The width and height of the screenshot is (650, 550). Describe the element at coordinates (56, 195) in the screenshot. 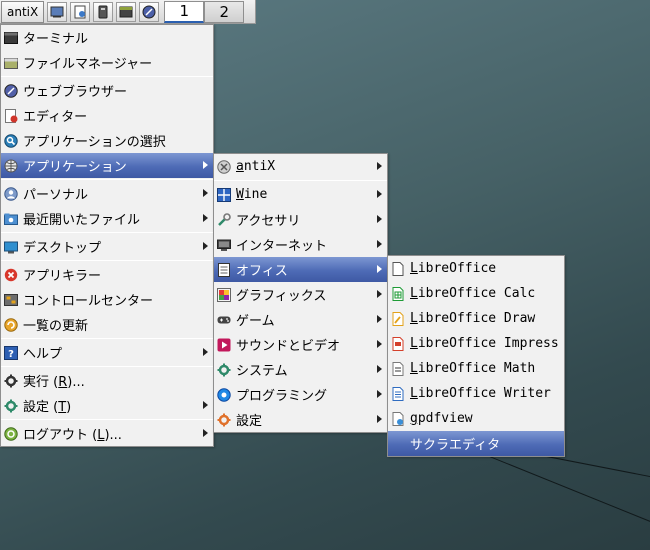

I see `menu-item-label: パーソナル` at that location.